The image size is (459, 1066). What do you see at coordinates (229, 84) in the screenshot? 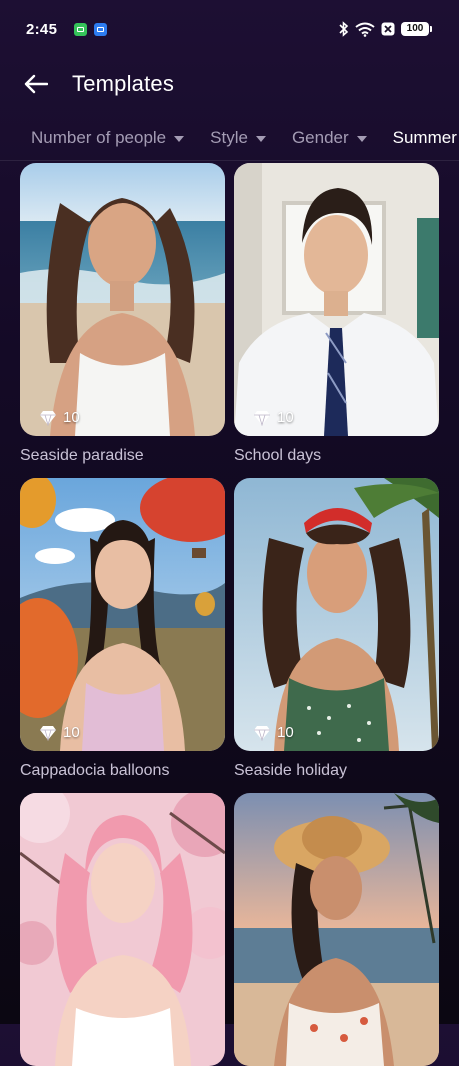
I see `header: Templates` at bounding box center [229, 84].